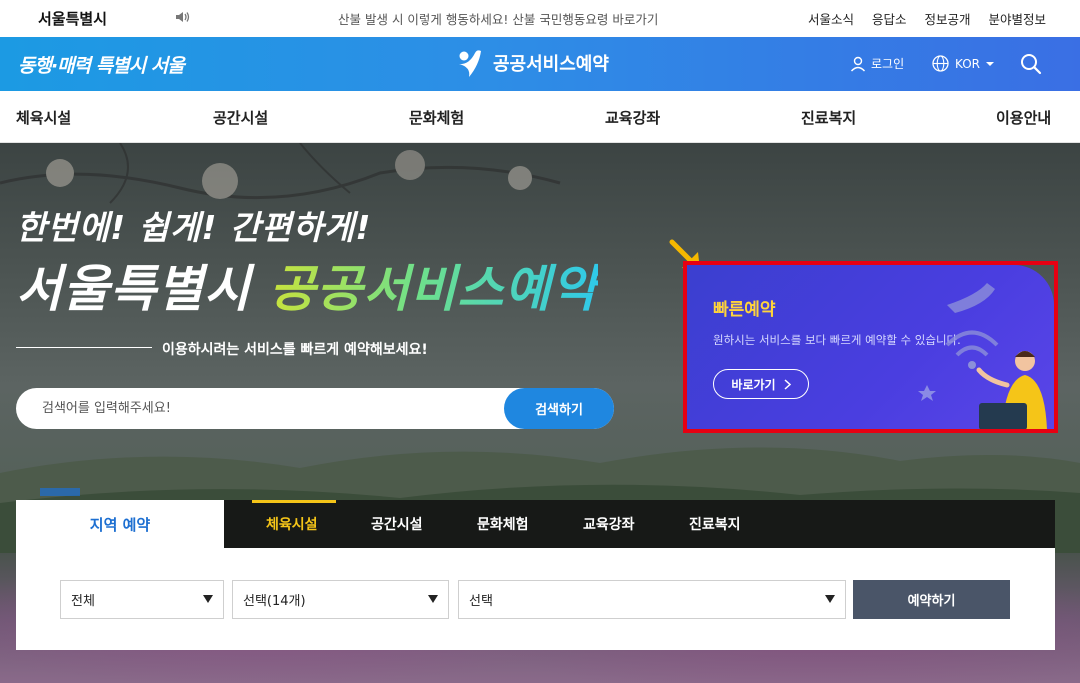 The width and height of the screenshot is (1080, 683). I want to click on util-link-response: 응답소, so click(889, 18).